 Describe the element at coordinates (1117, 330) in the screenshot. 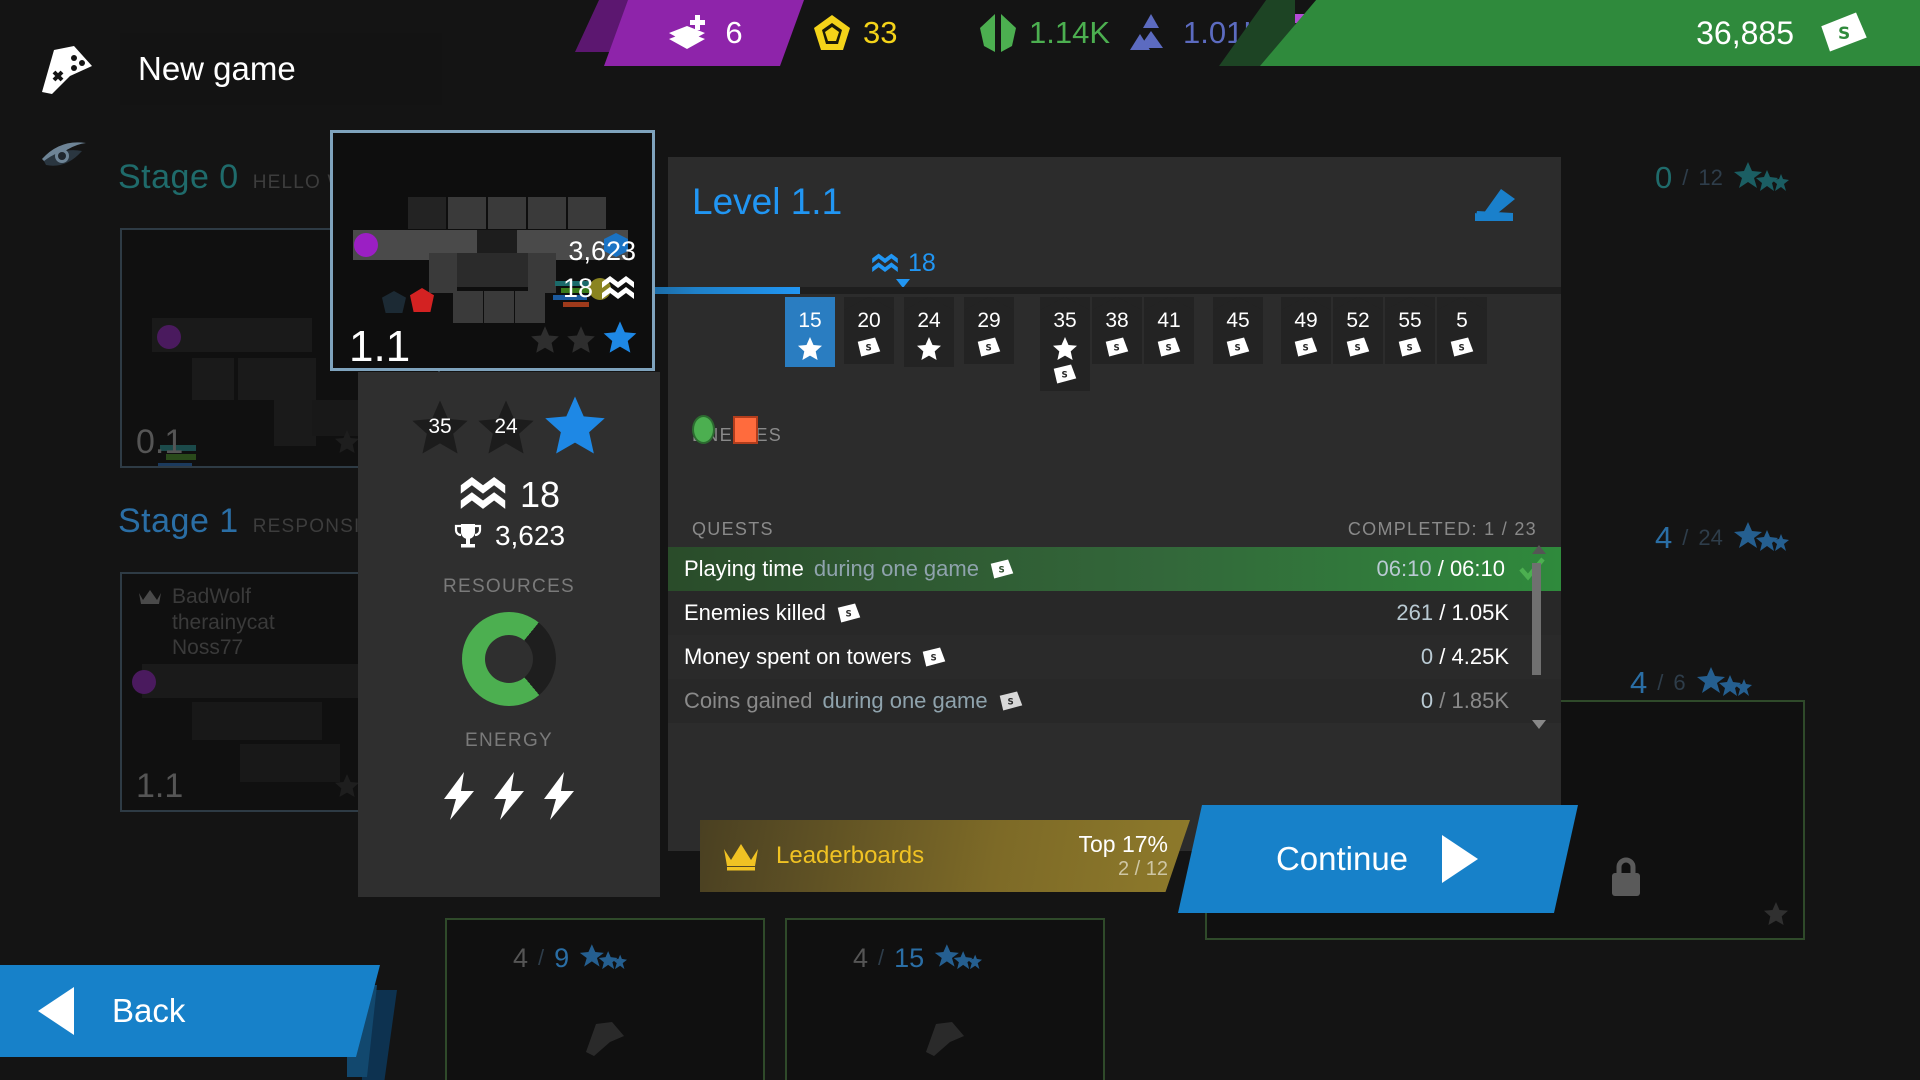

I see `milestone-tile-38: 38 S` at that location.